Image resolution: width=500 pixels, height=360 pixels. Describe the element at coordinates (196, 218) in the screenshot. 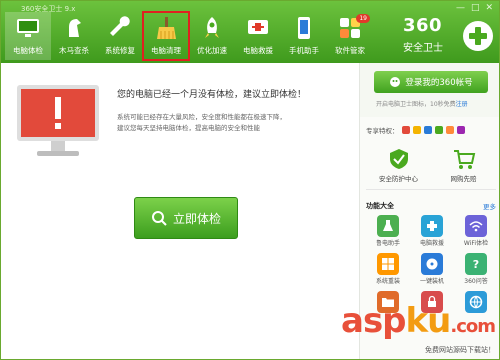

I see `start-checkup-label: 立即体检` at that location.